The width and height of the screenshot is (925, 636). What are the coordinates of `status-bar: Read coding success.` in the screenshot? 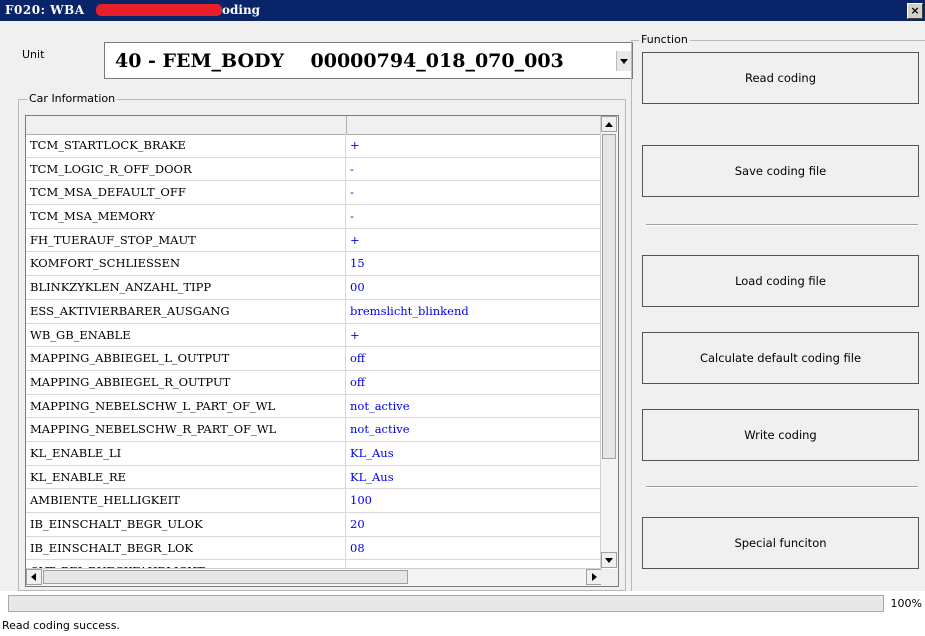 It's located at (462, 626).